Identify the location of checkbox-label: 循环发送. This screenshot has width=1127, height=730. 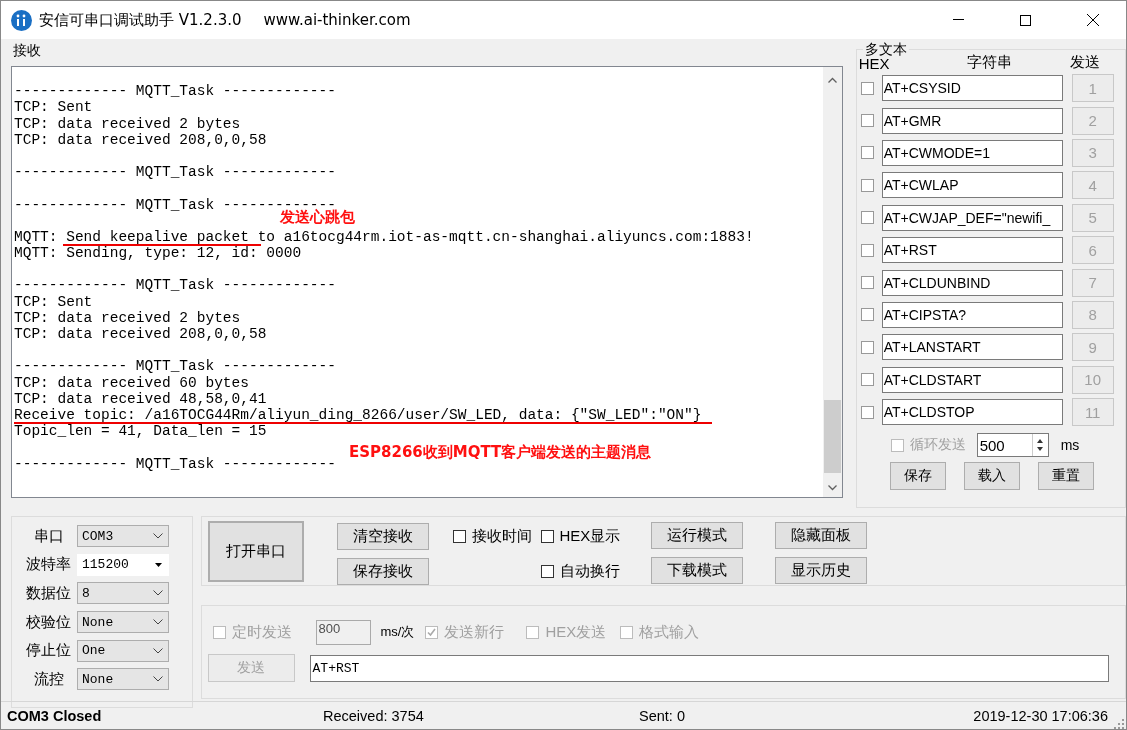
(937, 445).